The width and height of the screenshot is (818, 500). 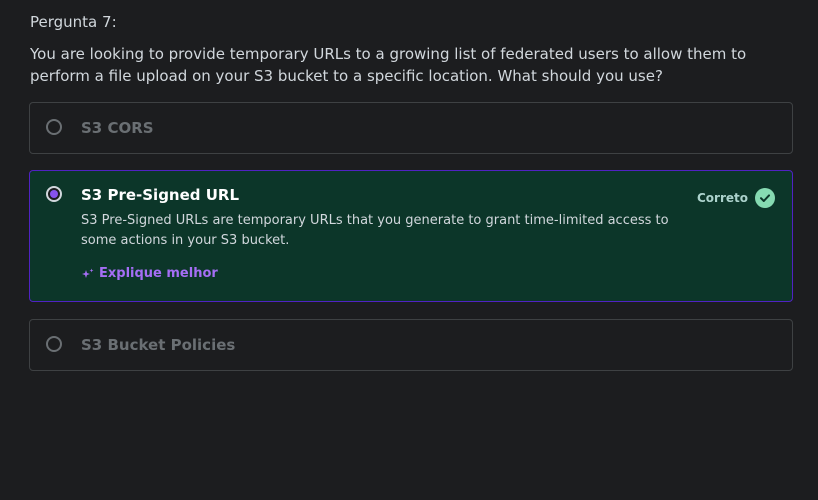 What do you see at coordinates (158, 273) in the screenshot?
I see `explain-more-label: Explique melhor` at bounding box center [158, 273].